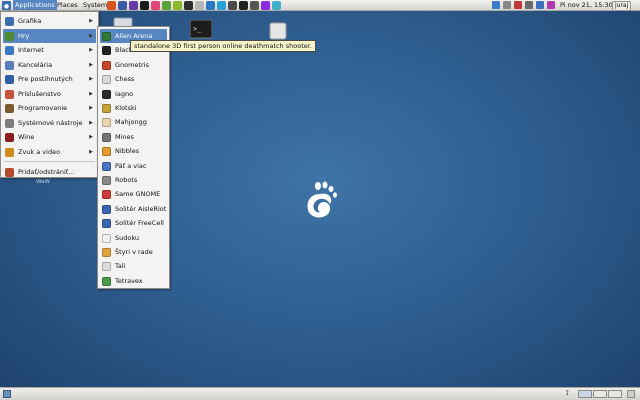  I want to click on display-tray-icon, so click(507, 5).